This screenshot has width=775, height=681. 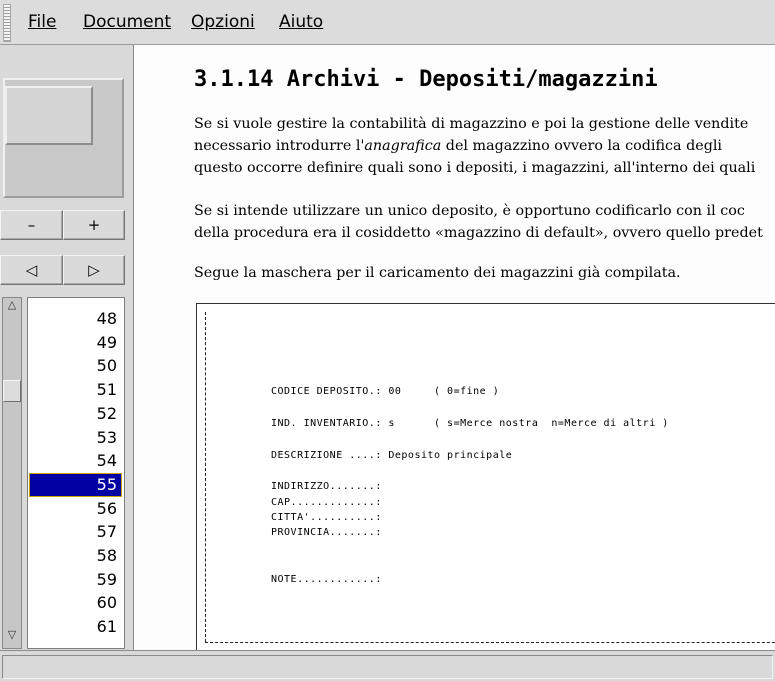 What do you see at coordinates (279, 146) in the screenshot?
I see `paragraph-text: necessario introdurre l'` at bounding box center [279, 146].